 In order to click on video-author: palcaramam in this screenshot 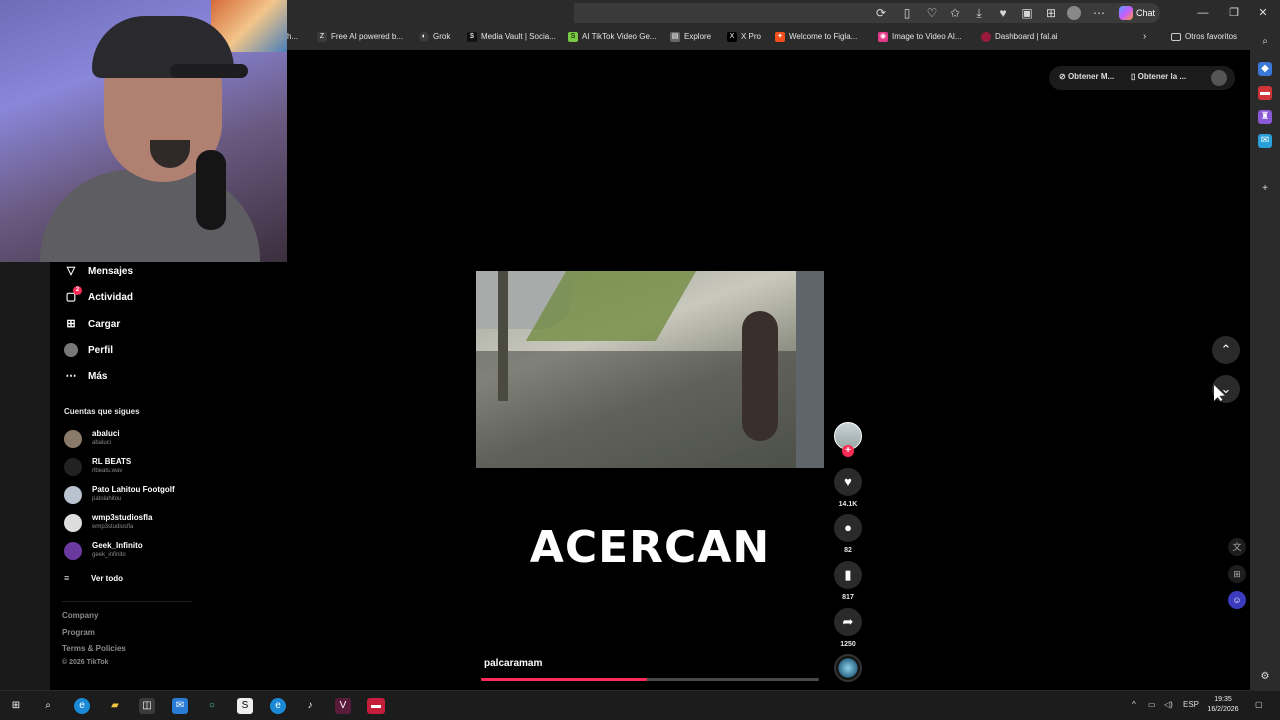, I will do `click(513, 663)`.